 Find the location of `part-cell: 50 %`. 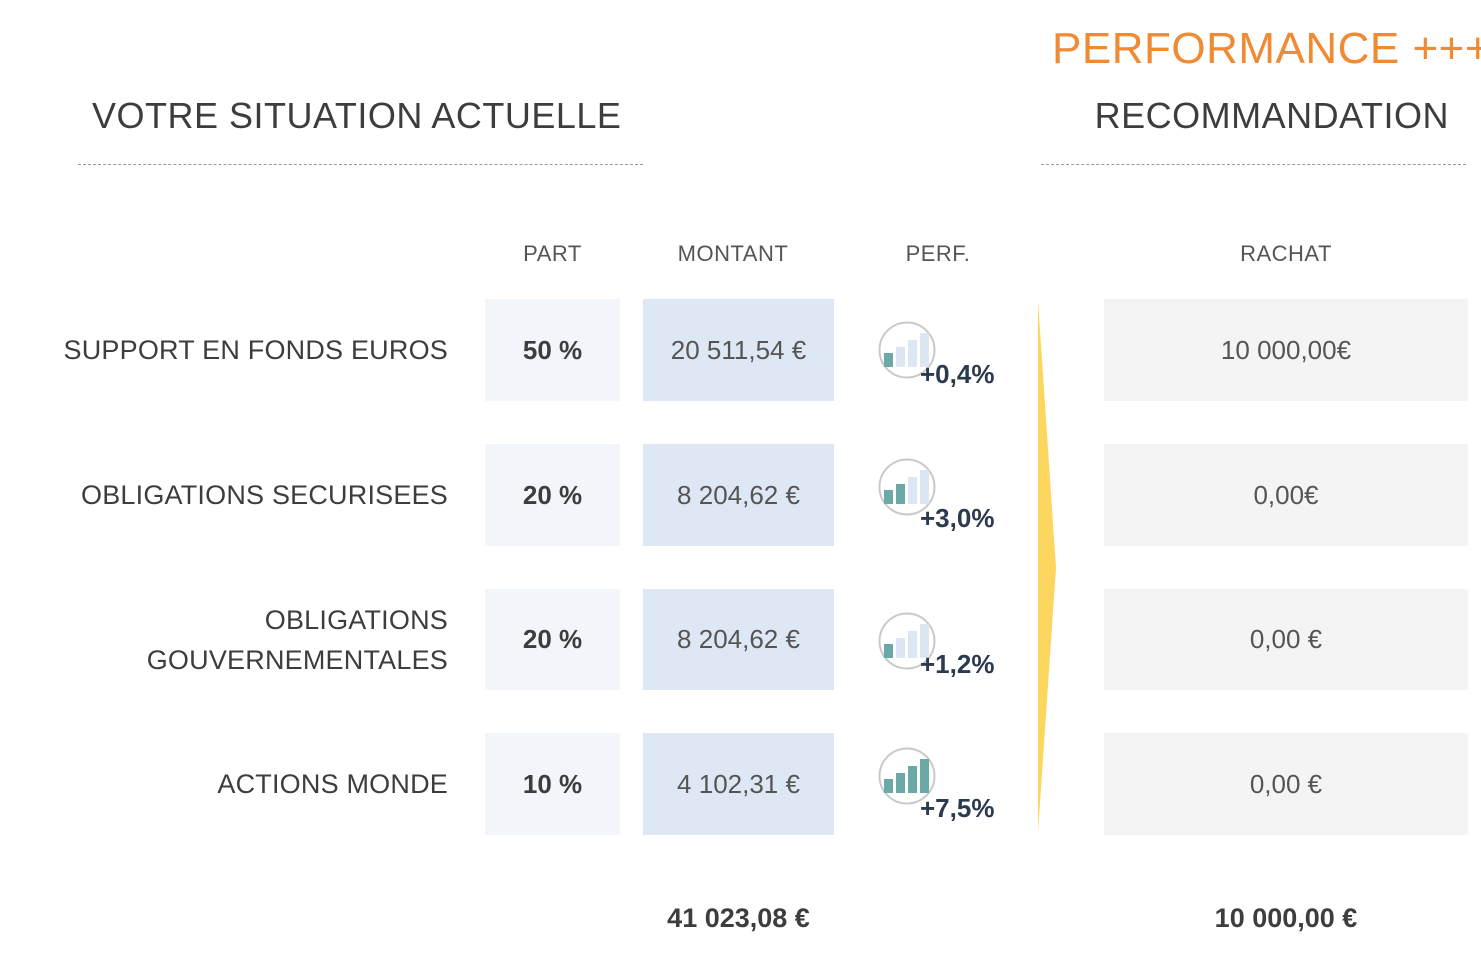

part-cell: 50 % is located at coordinates (552, 350).